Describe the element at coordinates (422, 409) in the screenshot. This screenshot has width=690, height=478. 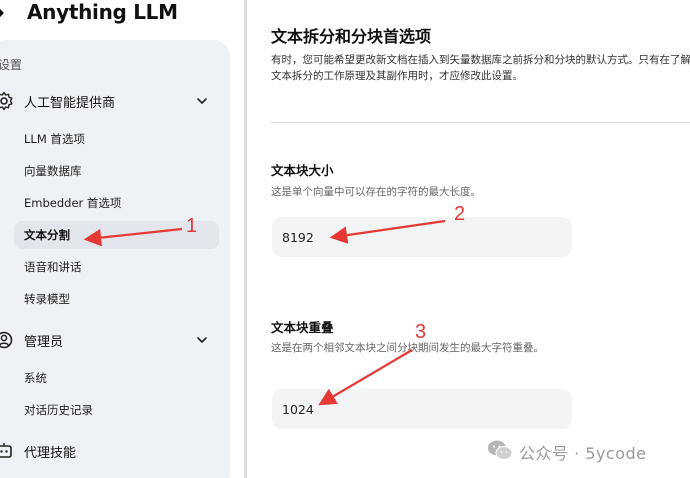
I see `chunk-overlap-input` at that location.